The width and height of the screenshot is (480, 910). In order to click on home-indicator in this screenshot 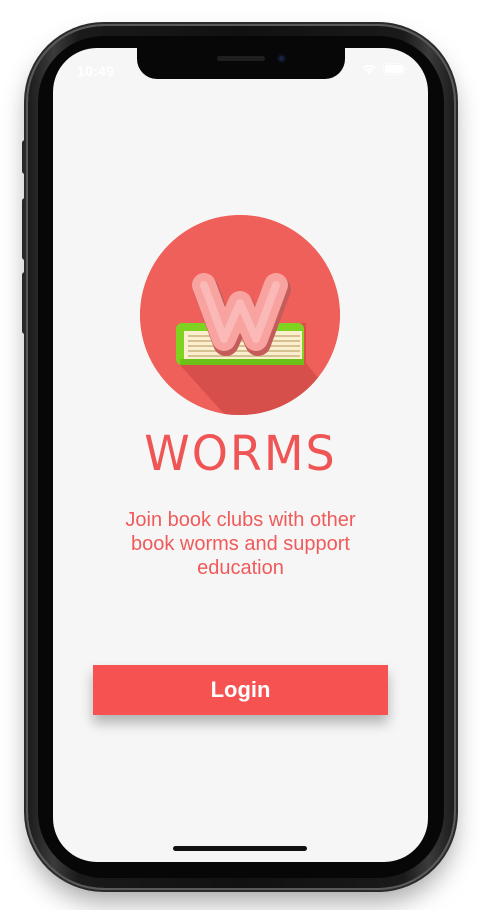, I will do `click(240, 848)`.